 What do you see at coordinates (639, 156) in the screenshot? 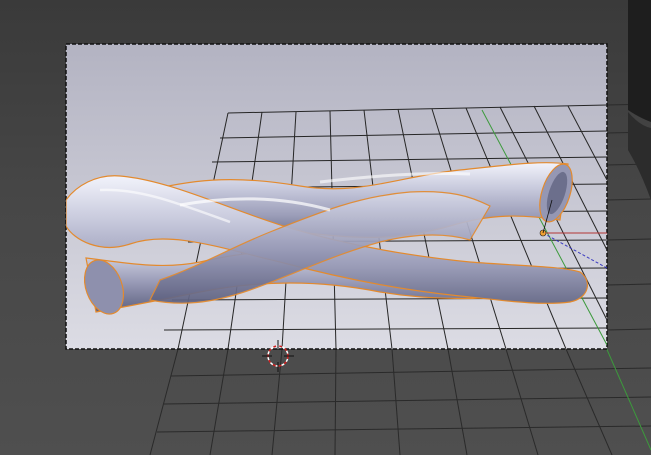
I see `side-object-edge` at bounding box center [639, 156].